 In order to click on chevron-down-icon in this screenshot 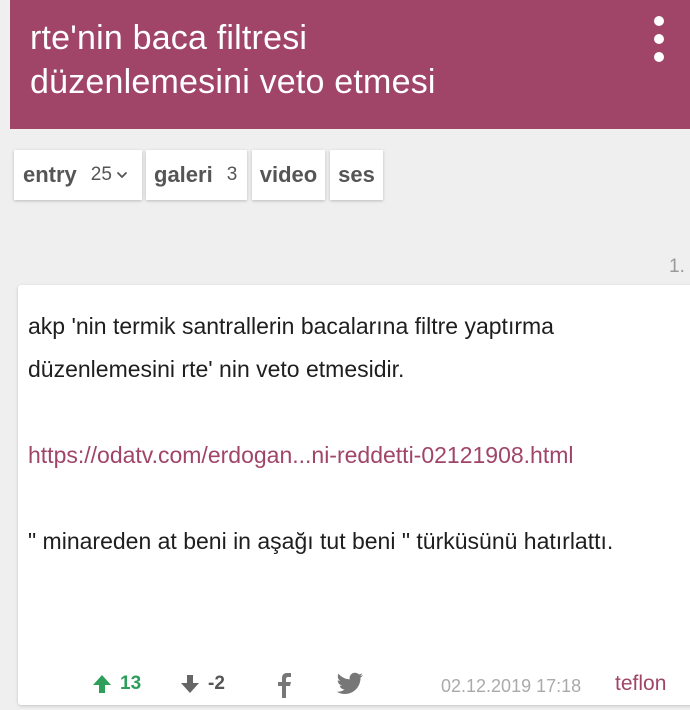, I will do `click(122, 175)`.